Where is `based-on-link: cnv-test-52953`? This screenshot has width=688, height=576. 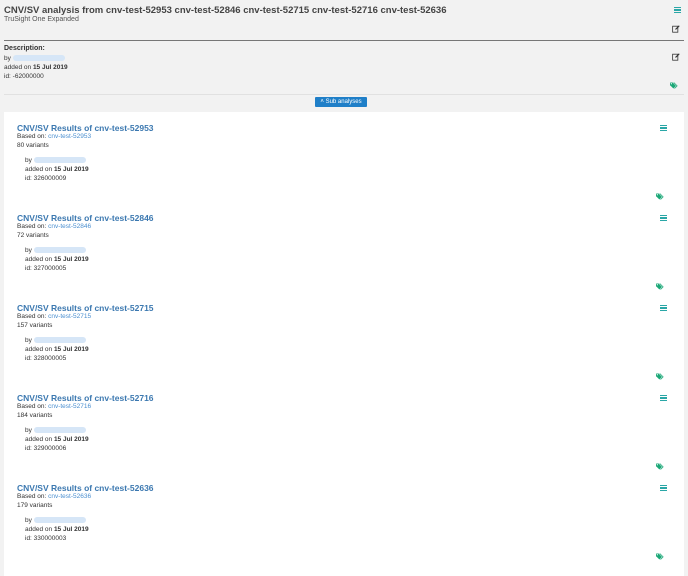
based-on-link: cnv-test-52953 is located at coordinates (69, 136).